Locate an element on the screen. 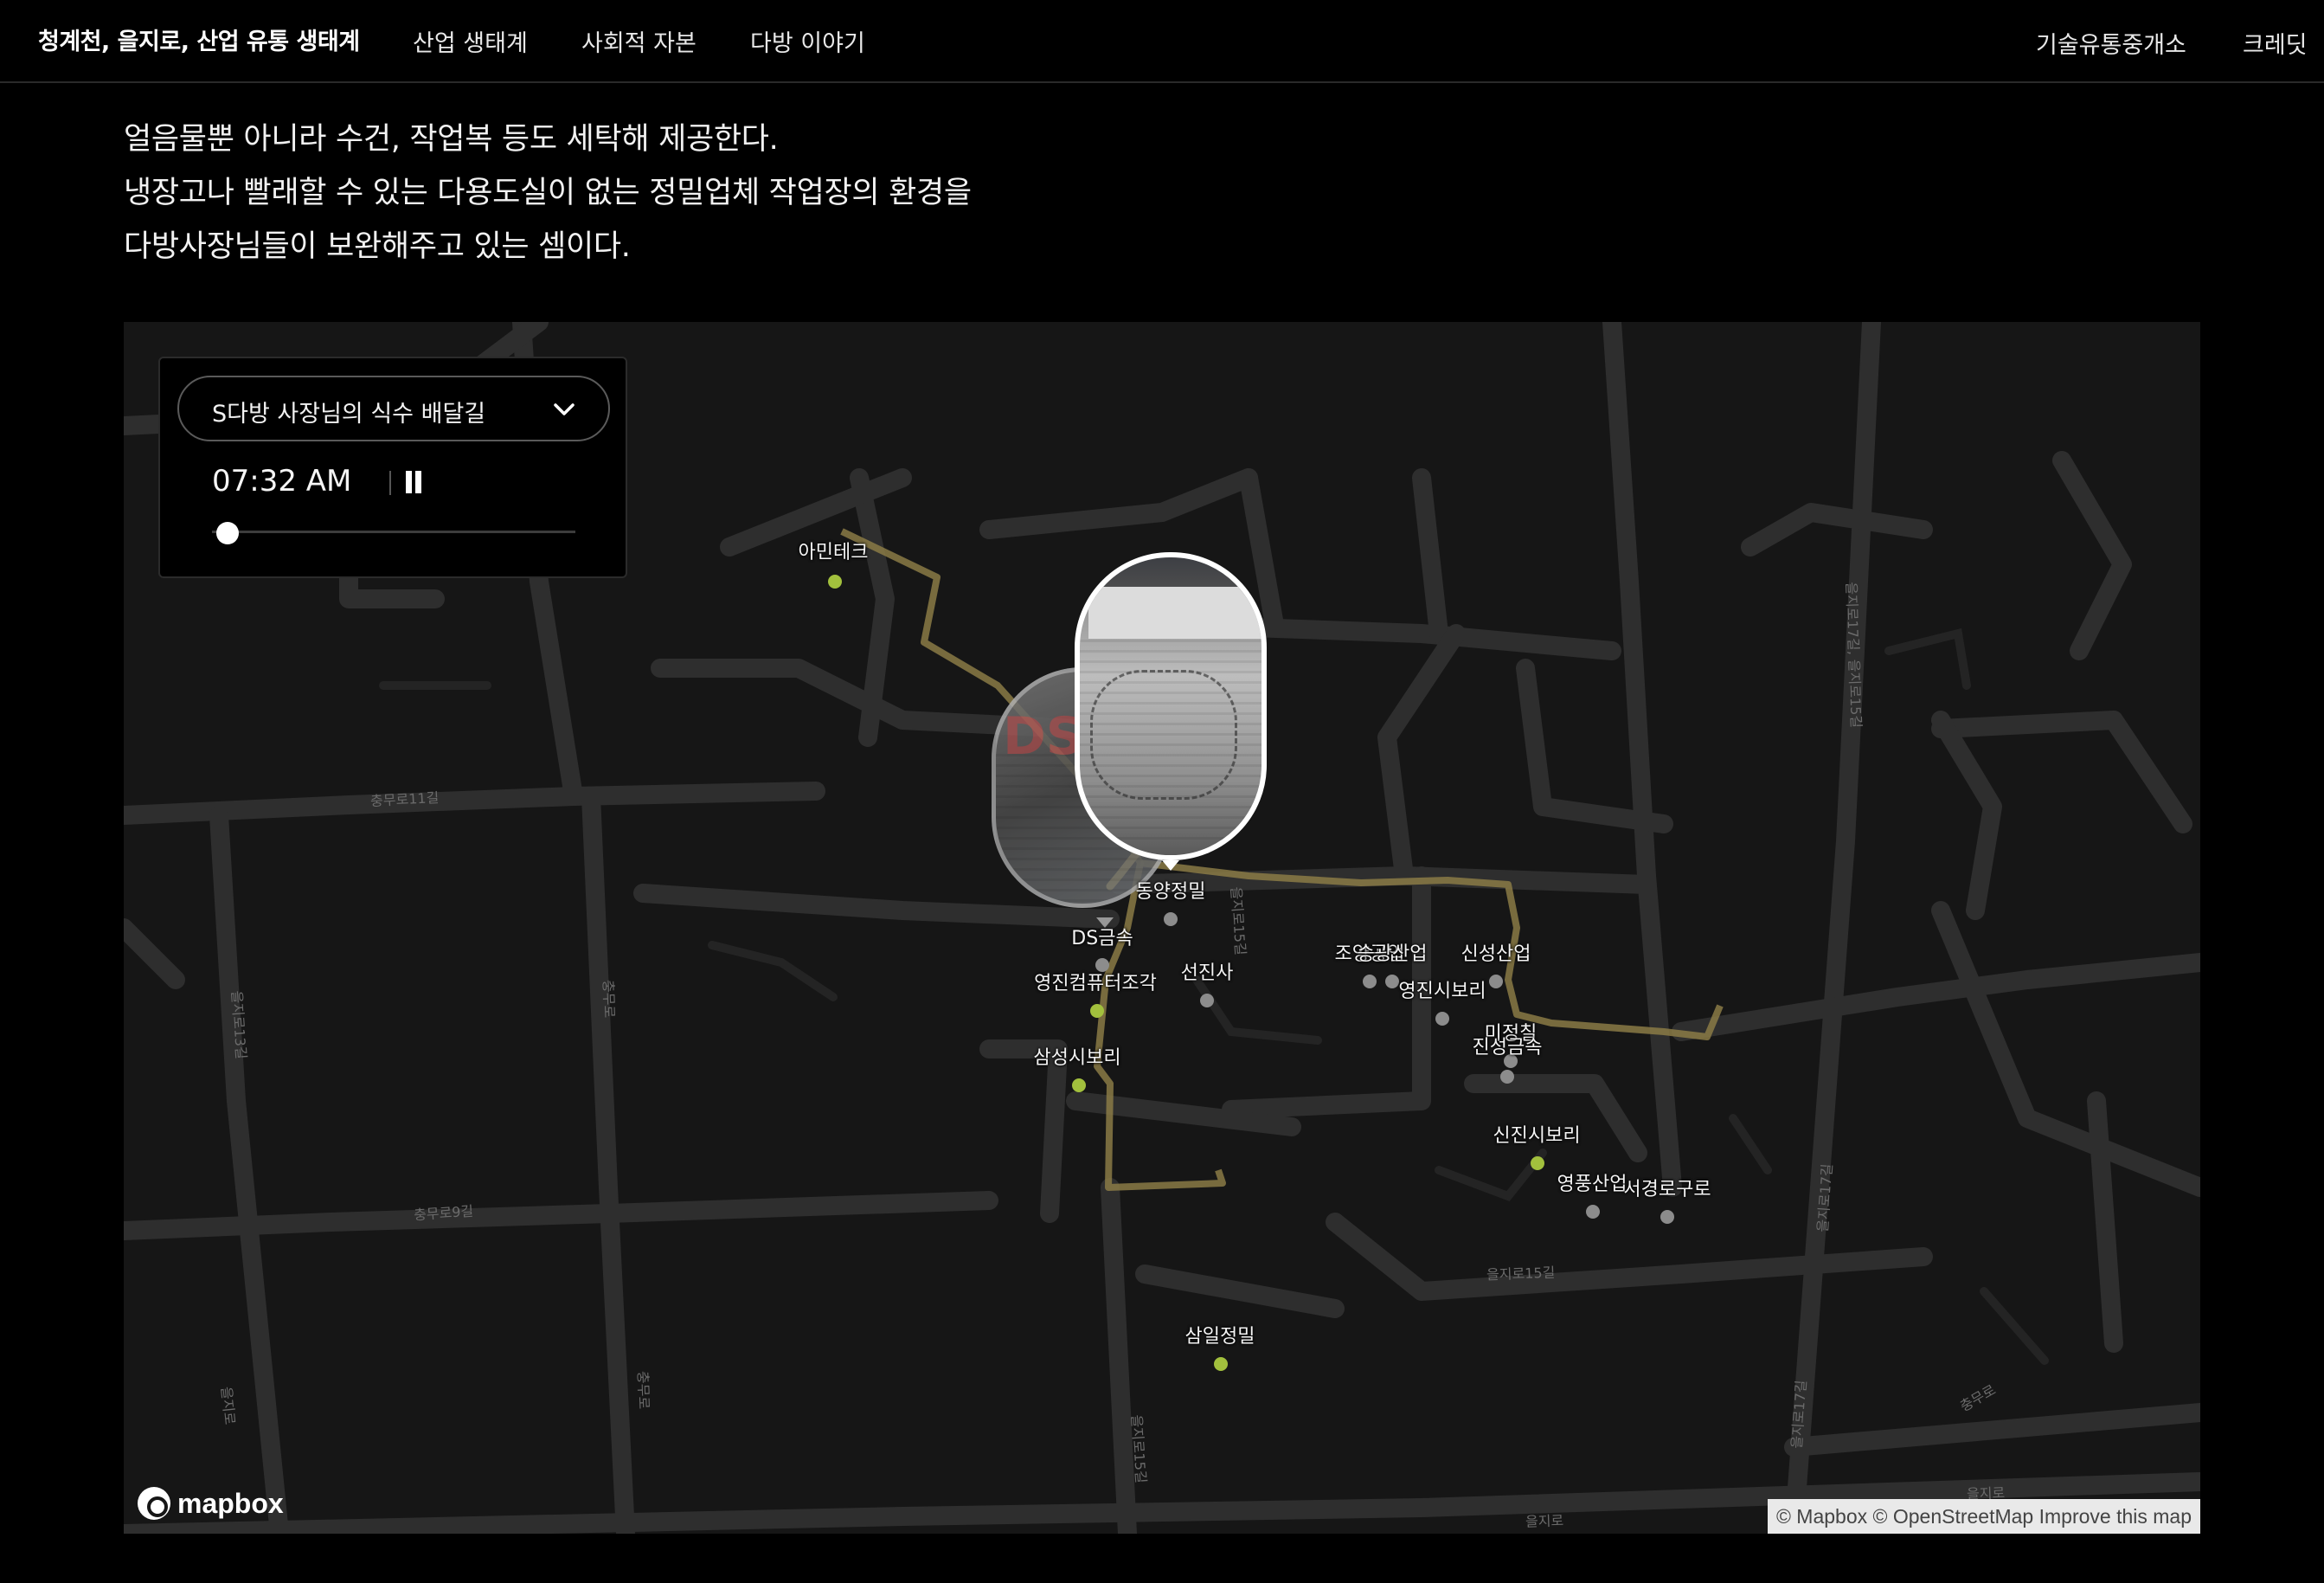 This screenshot has width=2324, height=1583. chevron-down-icon is located at coordinates (564, 409).